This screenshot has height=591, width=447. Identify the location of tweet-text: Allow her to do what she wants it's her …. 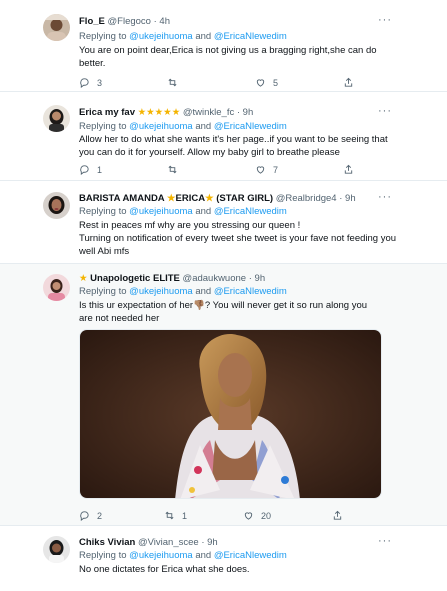
(233, 146).